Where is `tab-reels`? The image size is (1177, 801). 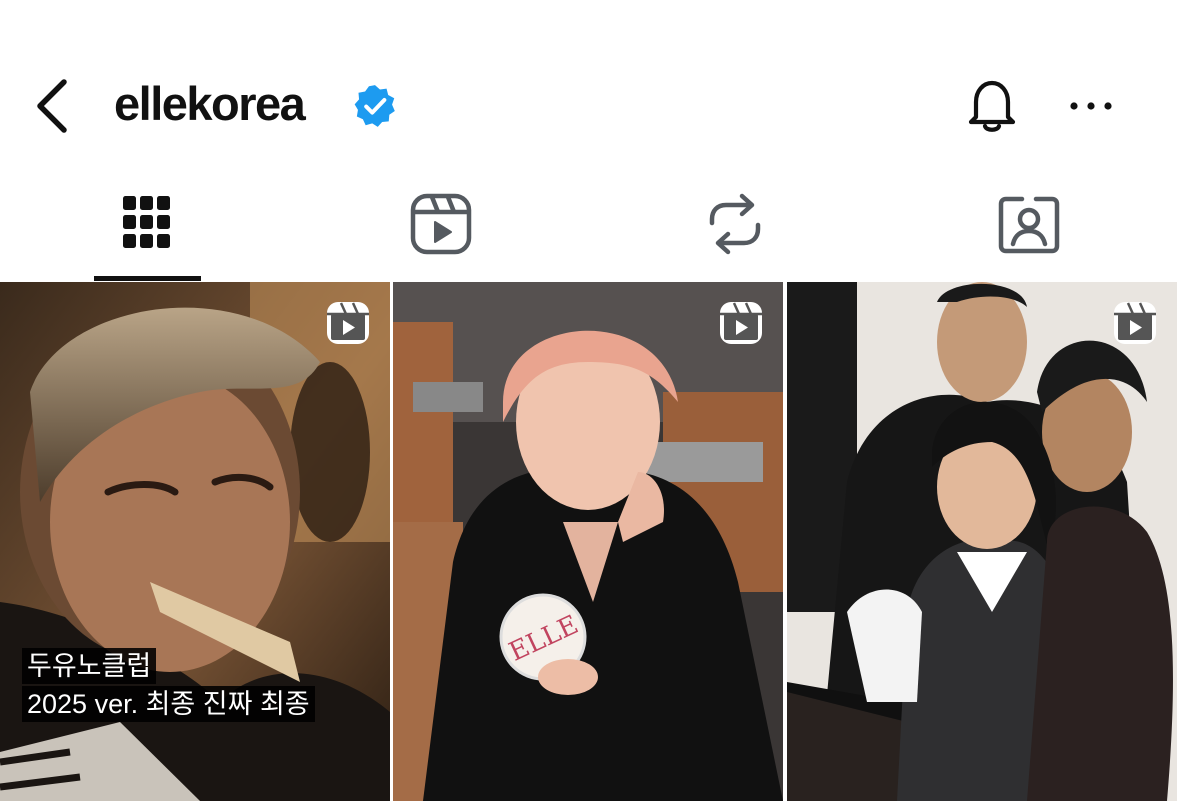 tab-reels is located at coordinates (441, 228).